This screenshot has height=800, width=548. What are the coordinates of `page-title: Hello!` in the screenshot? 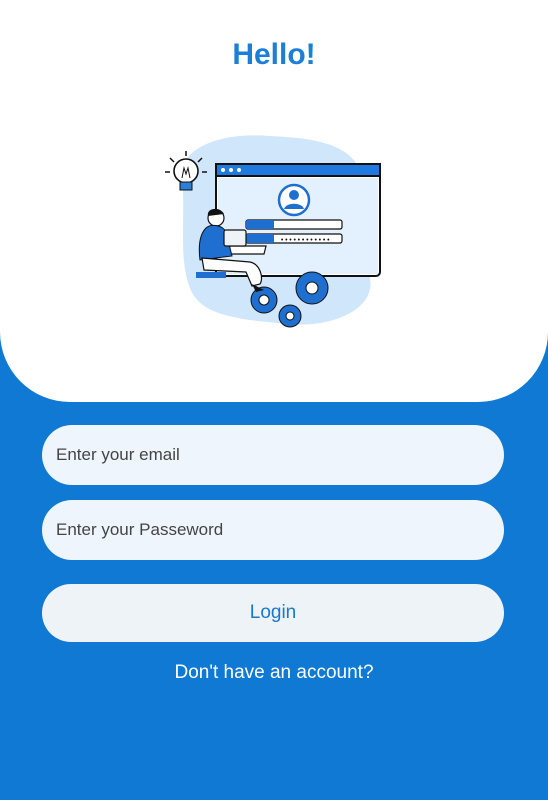 It's located at (274, 54).